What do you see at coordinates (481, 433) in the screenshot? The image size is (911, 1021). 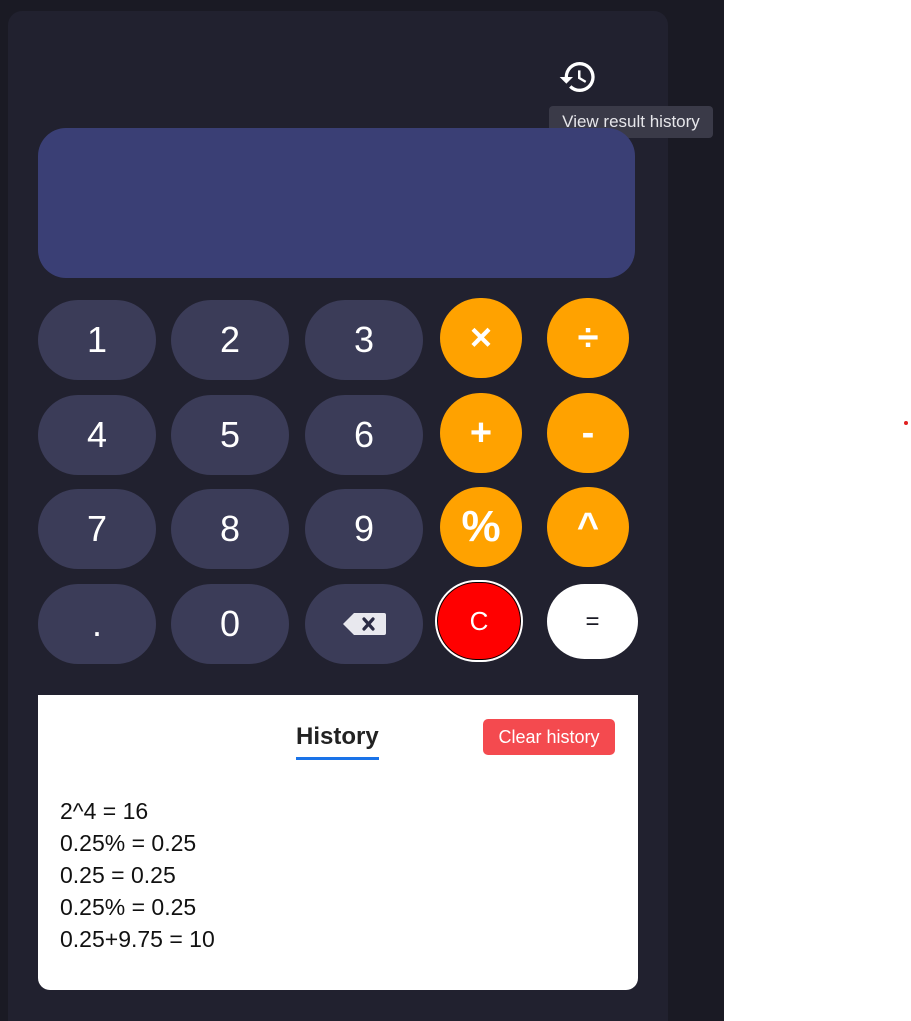 I see `add-key: +` at bounding box center [481, 433].